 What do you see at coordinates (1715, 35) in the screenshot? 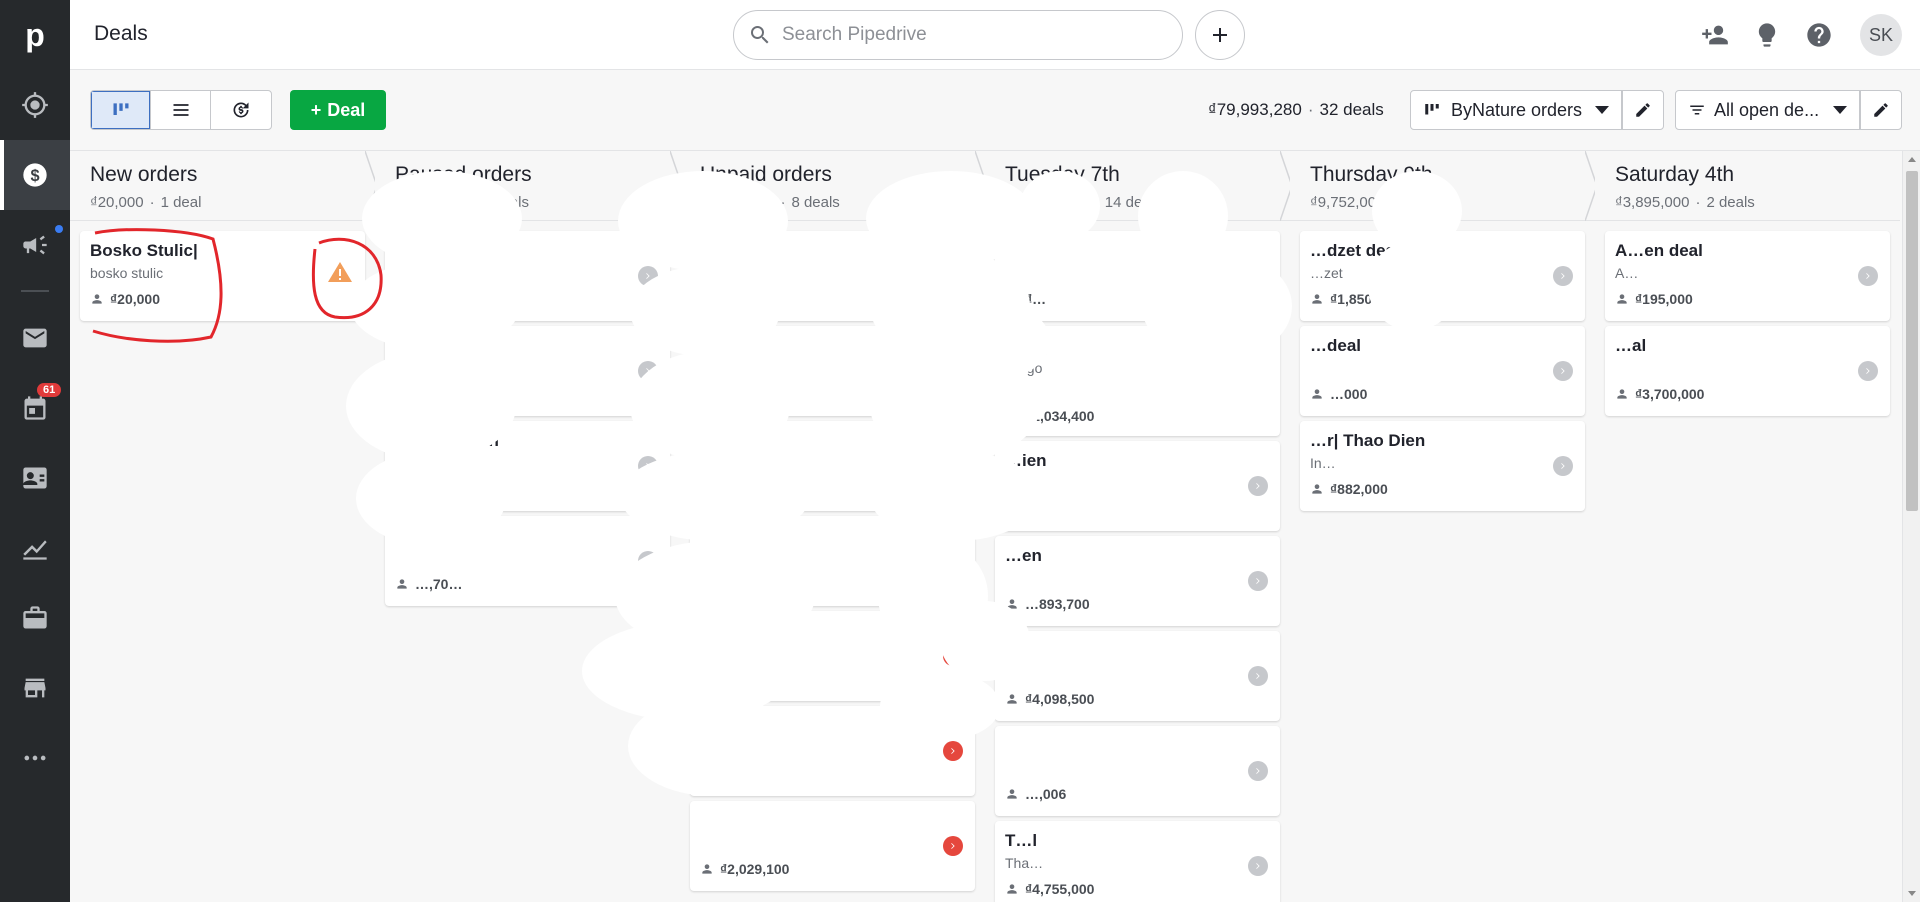
I see `invite-users-icon` at bounding box center [1715, 35].